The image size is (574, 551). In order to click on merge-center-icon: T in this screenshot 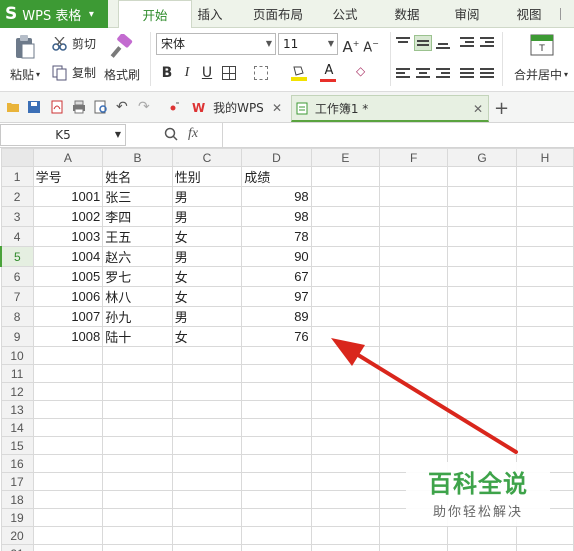, I will do `click(542, 45)`.